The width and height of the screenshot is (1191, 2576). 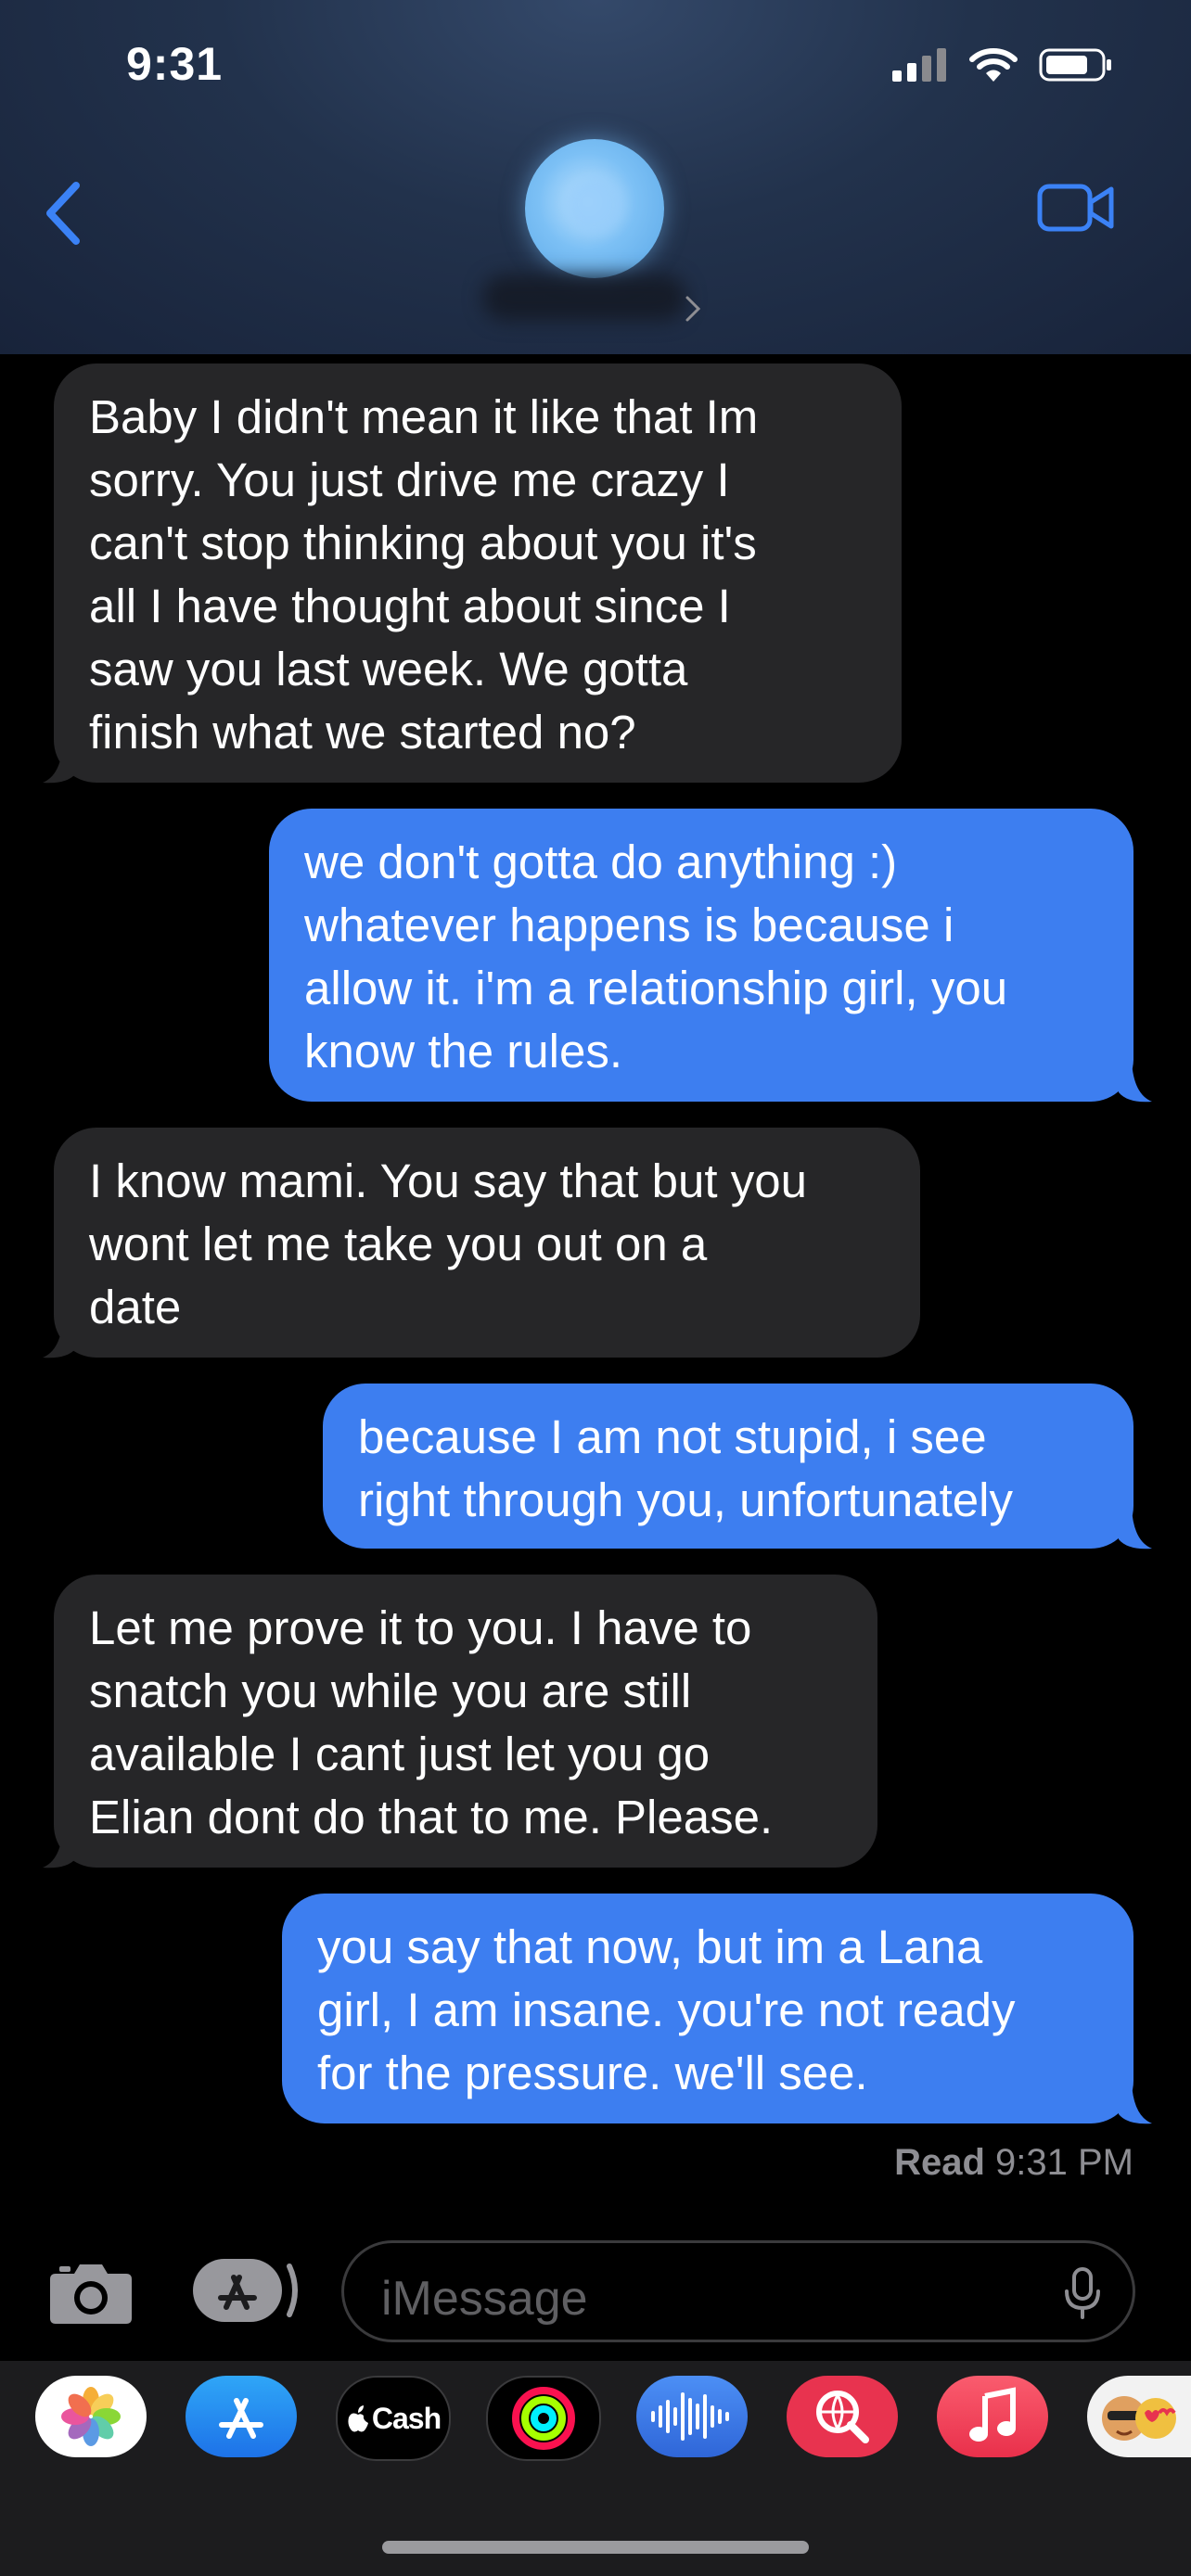 I want to click on apple-cash-app-button: Cash, so click(x=393, y=2419).